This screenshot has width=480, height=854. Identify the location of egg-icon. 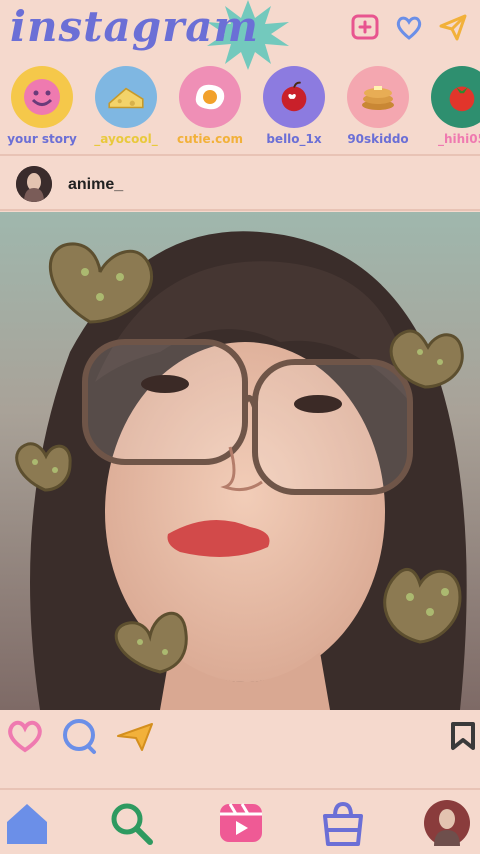
(210, 97).